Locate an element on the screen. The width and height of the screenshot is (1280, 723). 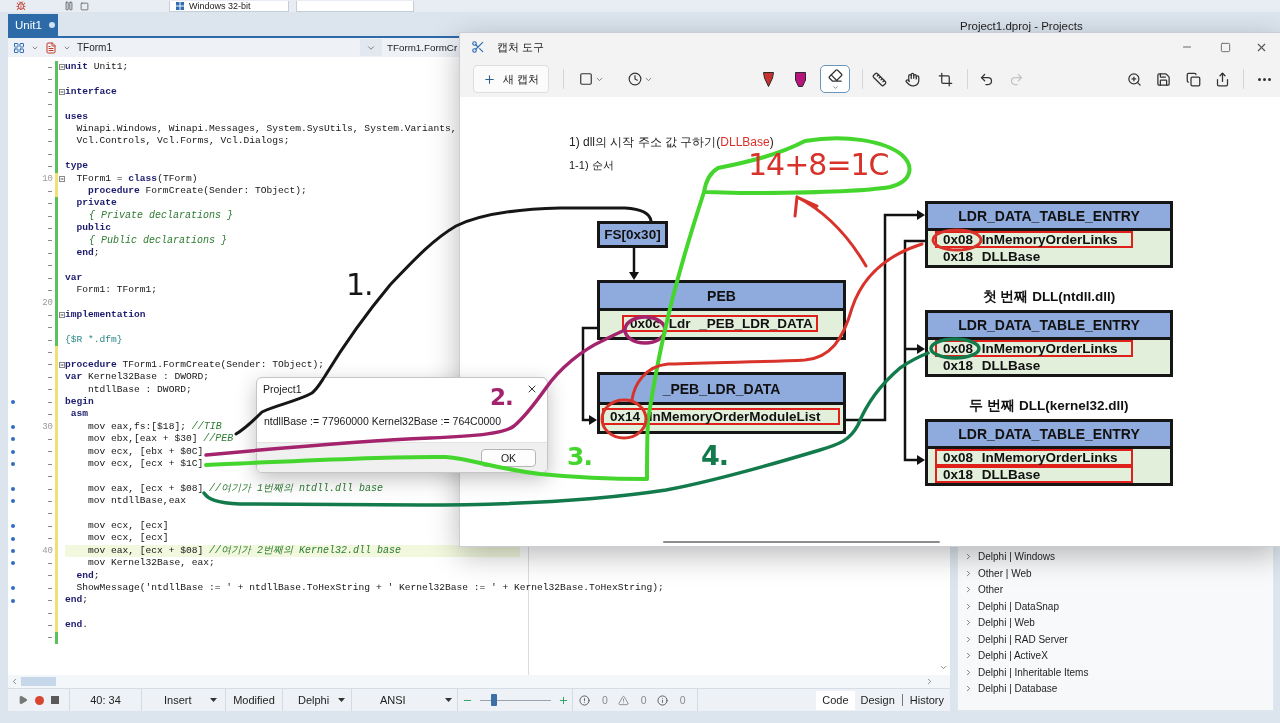
maximize-icon is located at coordinates (1225, 47).